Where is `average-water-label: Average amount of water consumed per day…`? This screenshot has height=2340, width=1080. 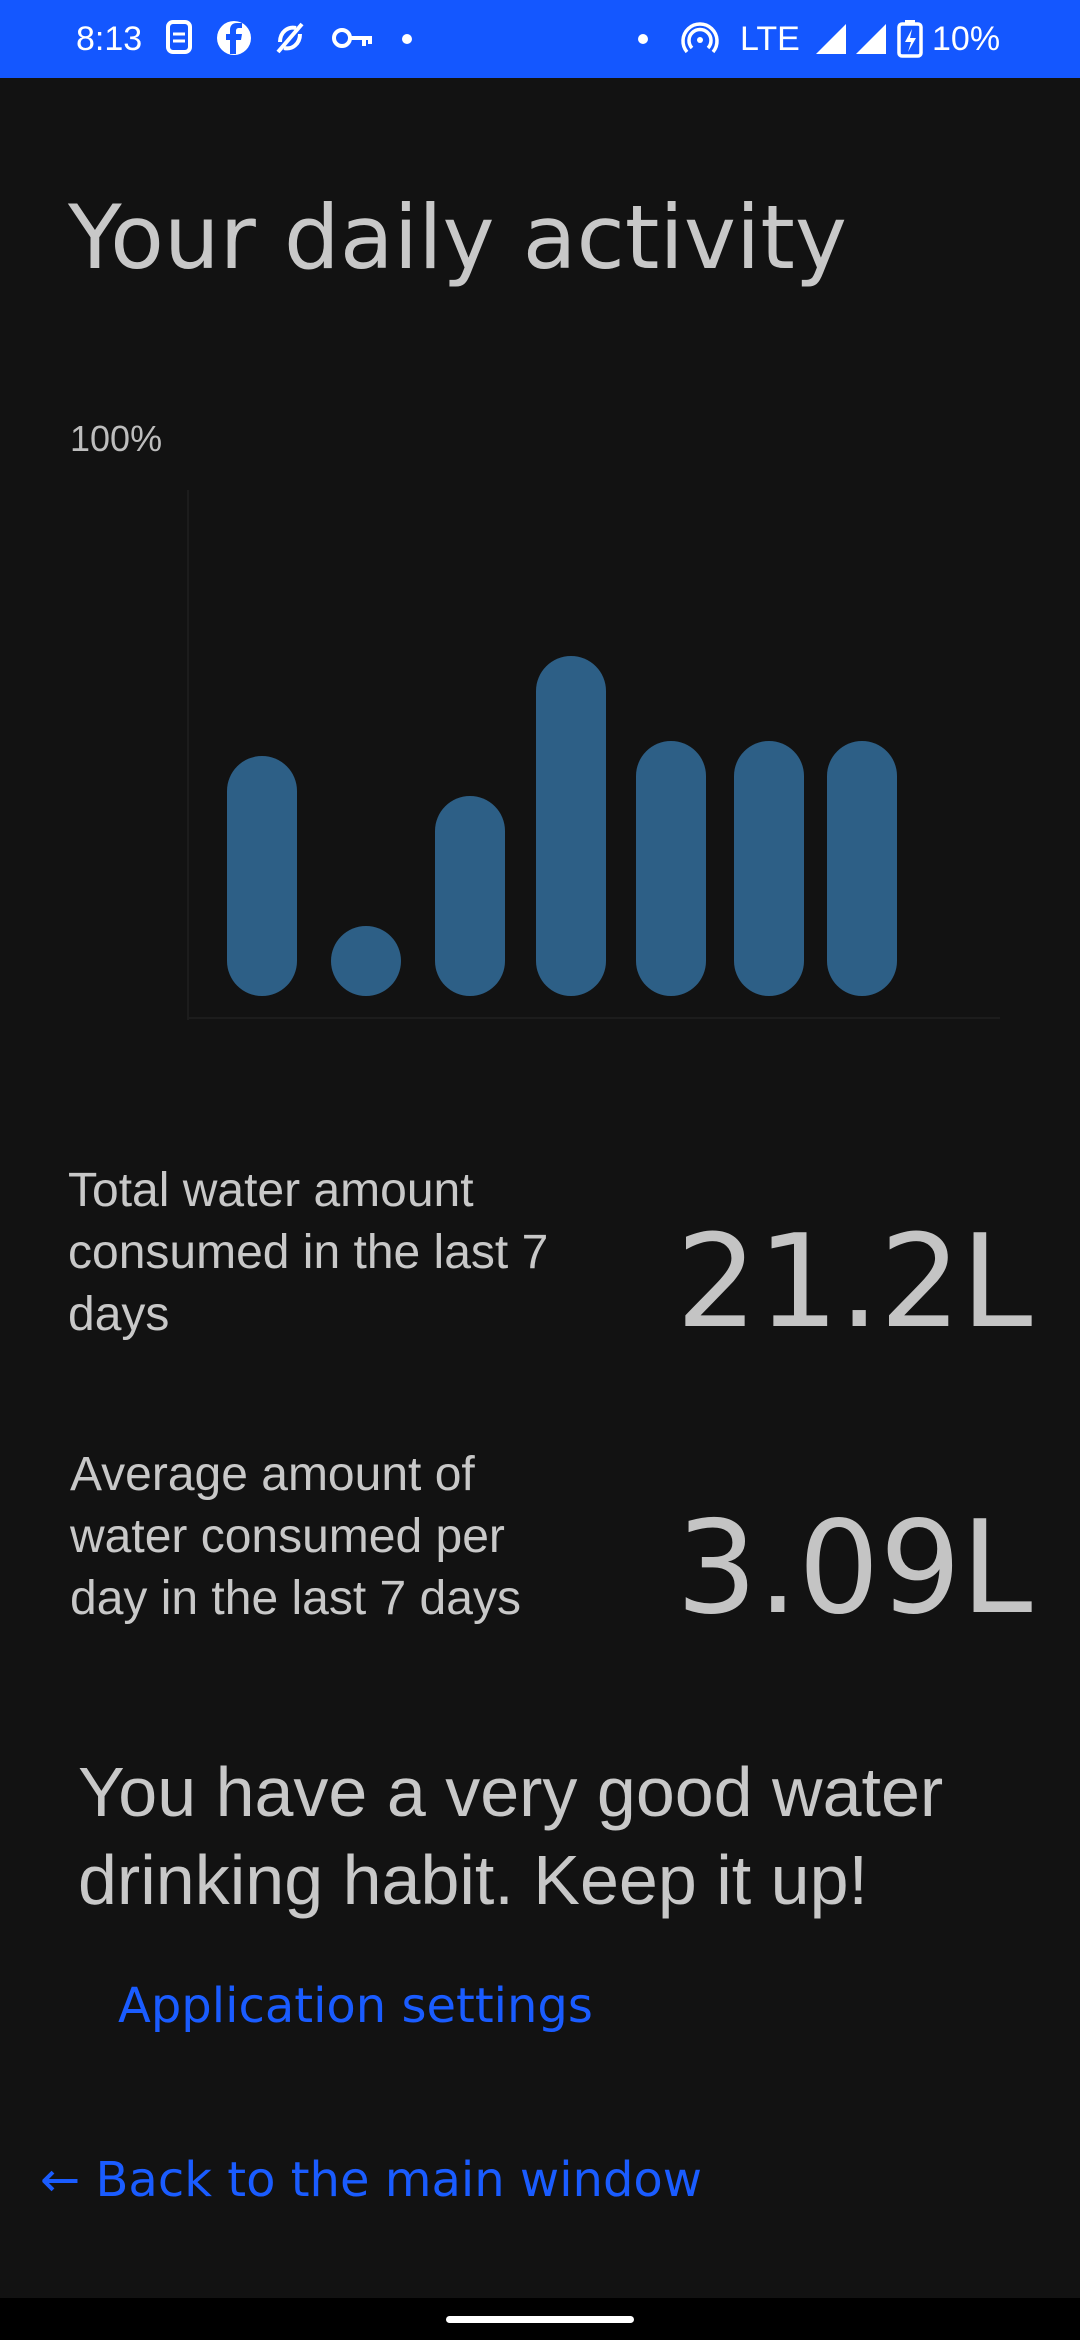 average-water-label: Average amount of water consumed per day… is located at coordinates (295, 1536).